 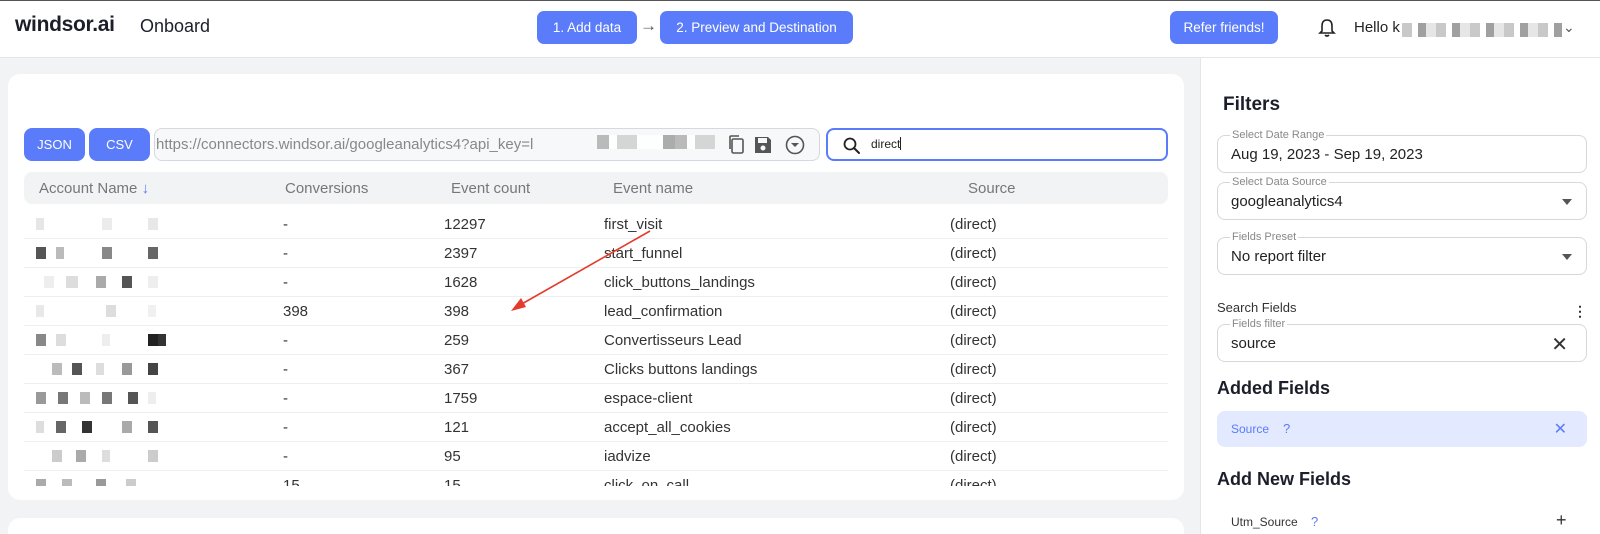 I want to click on cell-event-name: first_visit, so click(x=633, y=224).